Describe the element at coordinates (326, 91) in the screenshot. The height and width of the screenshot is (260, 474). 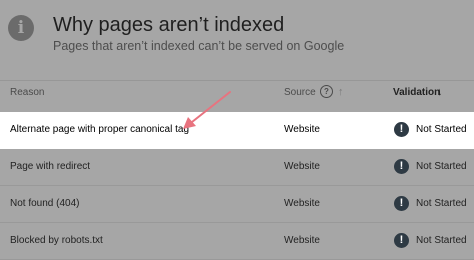
I see `help-icon: ?` at that location.